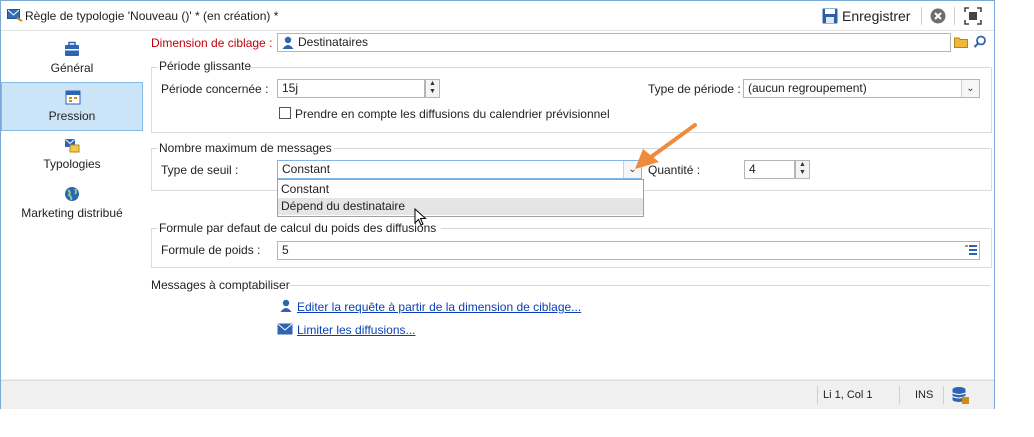 This screenshot has height=437, width=1034. Describe the element at coordinates (72, 146) in the screenshot. I see `typology-icon` at that location.